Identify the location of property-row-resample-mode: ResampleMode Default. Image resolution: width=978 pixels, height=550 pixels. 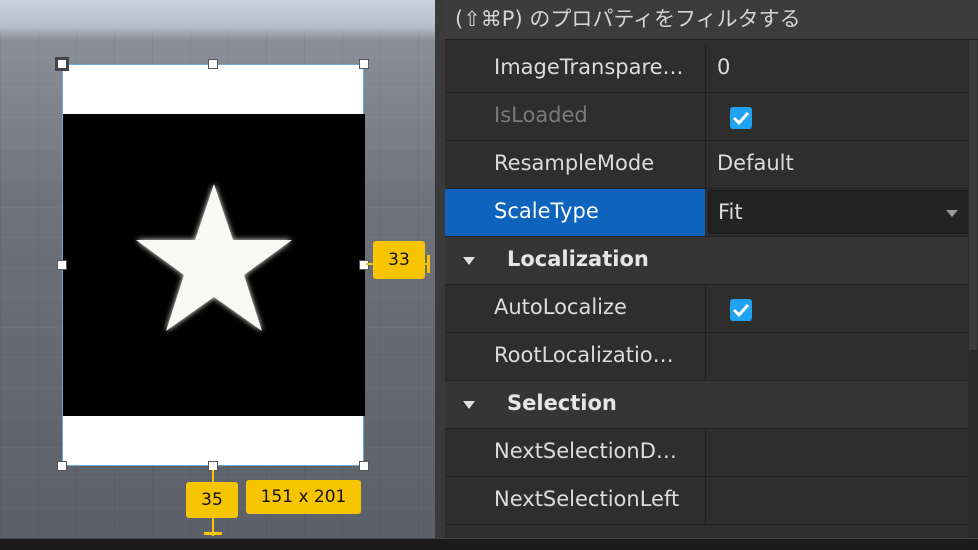
(711, 165).